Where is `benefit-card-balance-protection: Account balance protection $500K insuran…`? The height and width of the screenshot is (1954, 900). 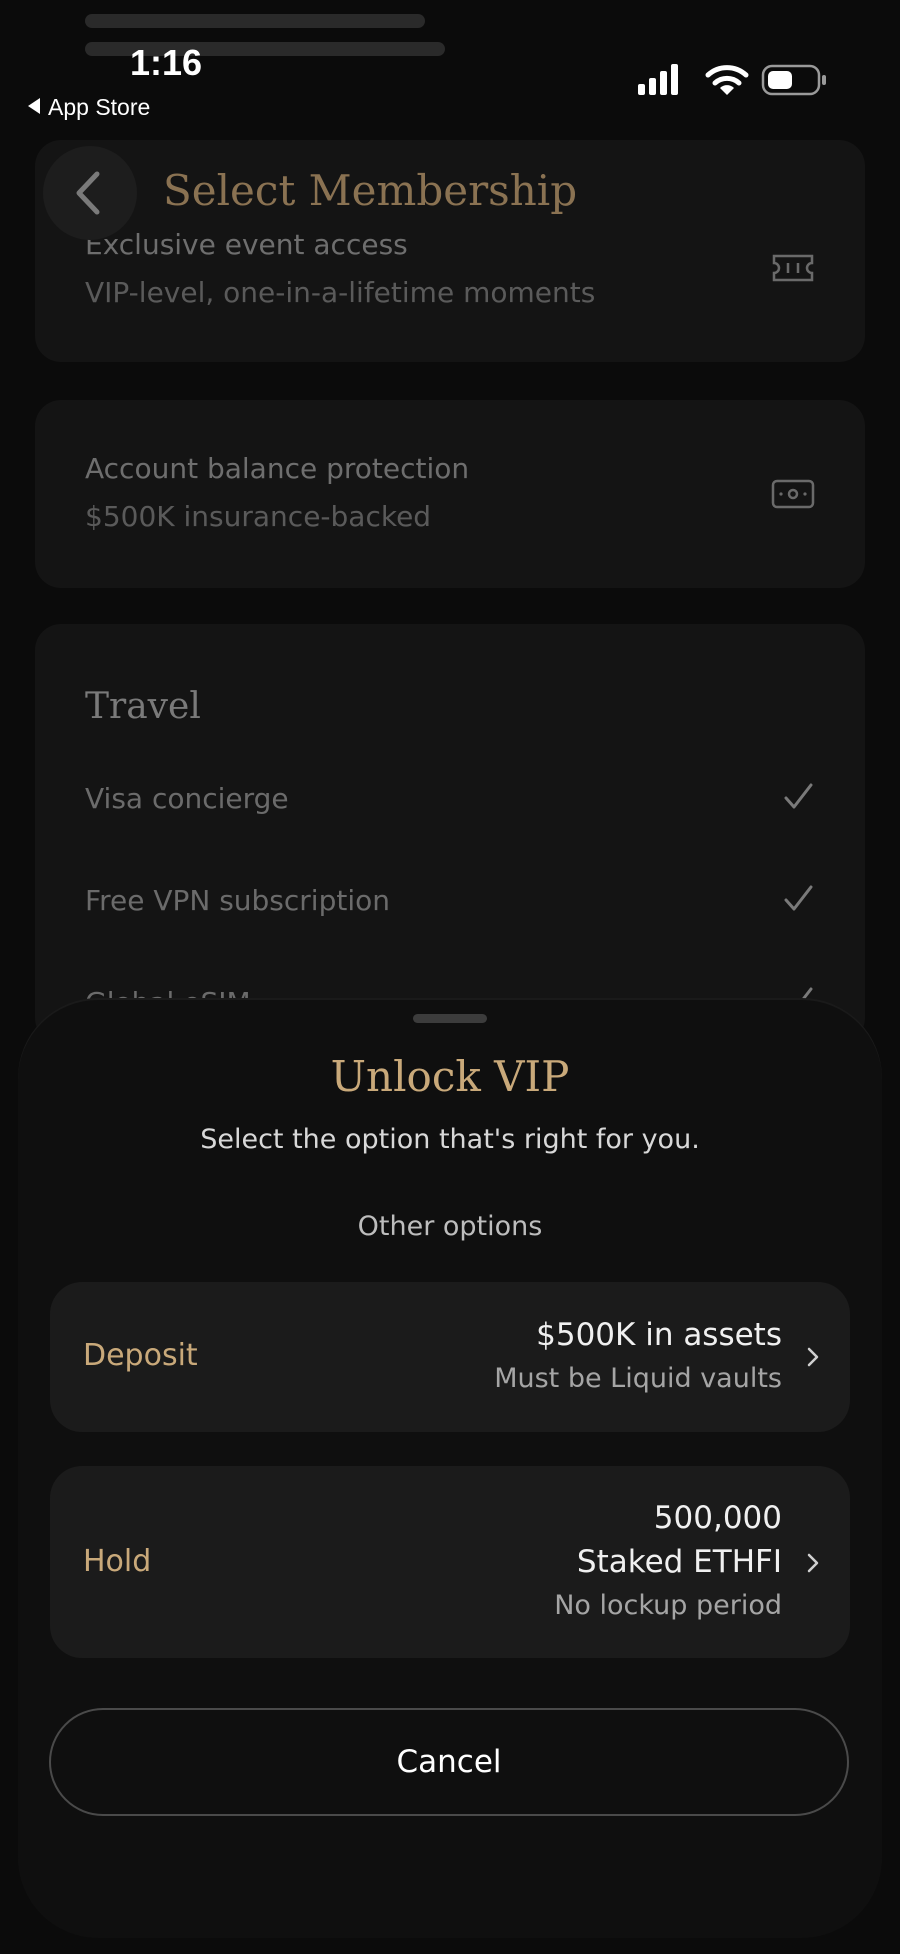 benefit-card-balance-protection: Account balance protection $500K insuran… is located at coordinates (450, 494).